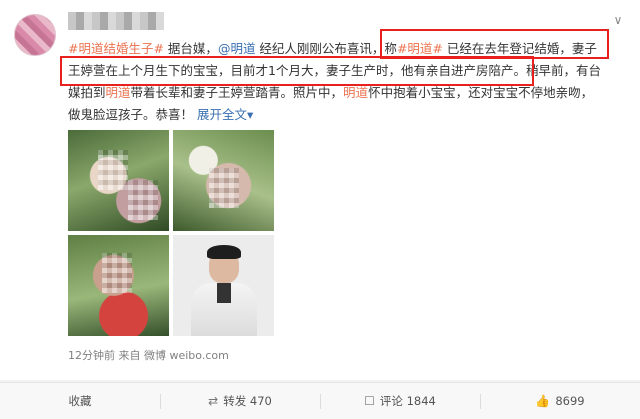 This screenshot has height=419, width=640. What do you see at coordinates (369, 401) in the screenshot?
I see `comment-icon: ☐` at bounding box center [369, 401].